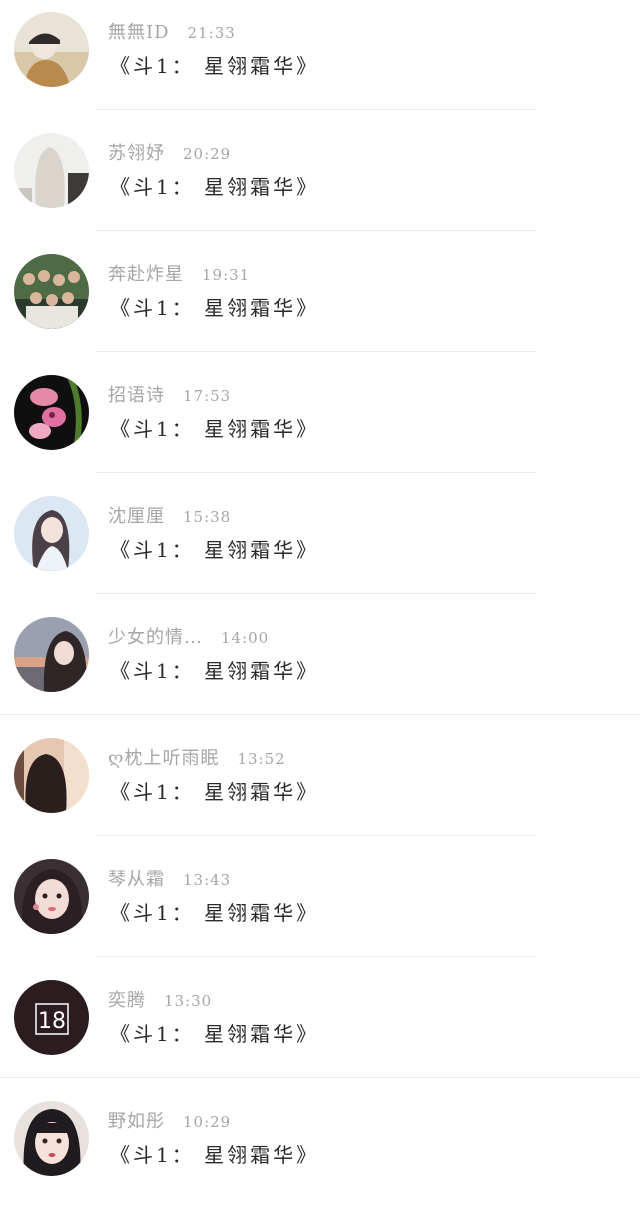  What do you see at coordinates (169, 154) in the screenshot?
I see `message-meta: 苏翎妤 20:29` at bounding box center [169, 154].